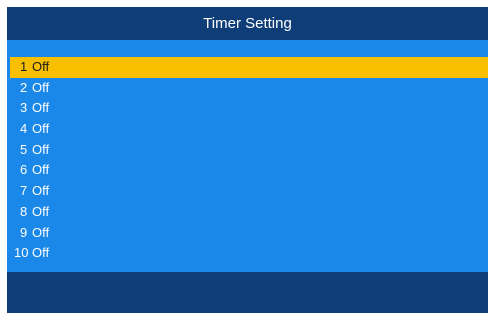 Image resolution: width=488 pixels, height=314 pixels. Describe the element at coordinates (24, 66) in the screenshot. I see `timer-number: 1` at that location.